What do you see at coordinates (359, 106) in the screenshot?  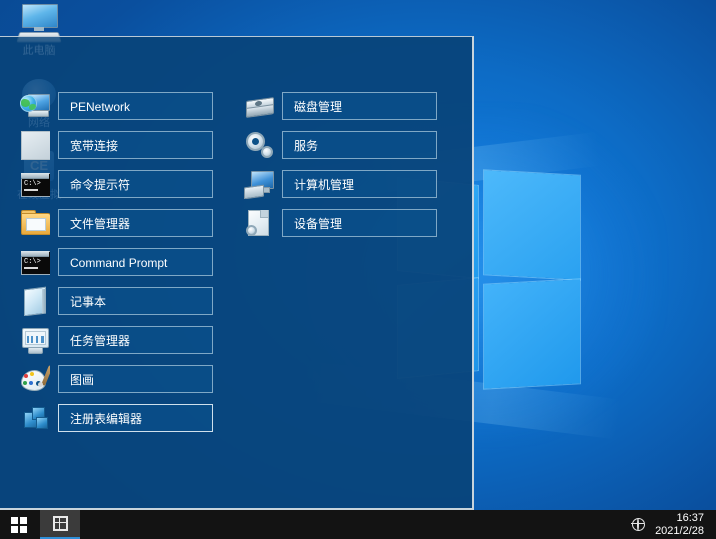 I see `button-disk-management: 磁盘管理` at bounding box center [359, 106].